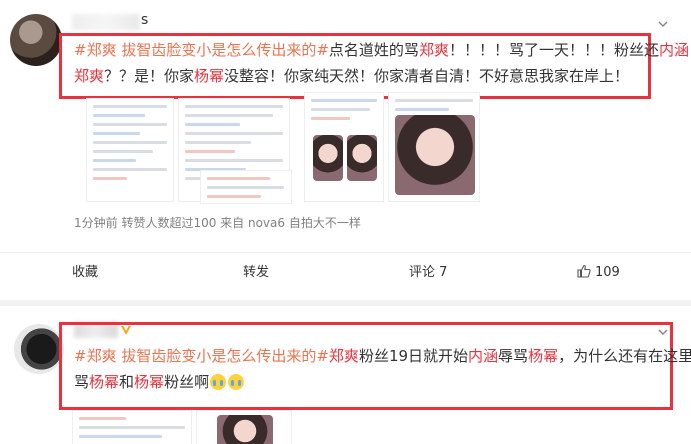 Image resolution: width=691 pixels, height=444 pixels. What do you see at coordinates (584, 271) in the screenshot?
I see `thumbs-up-icon` at bounding box center [584, 271].